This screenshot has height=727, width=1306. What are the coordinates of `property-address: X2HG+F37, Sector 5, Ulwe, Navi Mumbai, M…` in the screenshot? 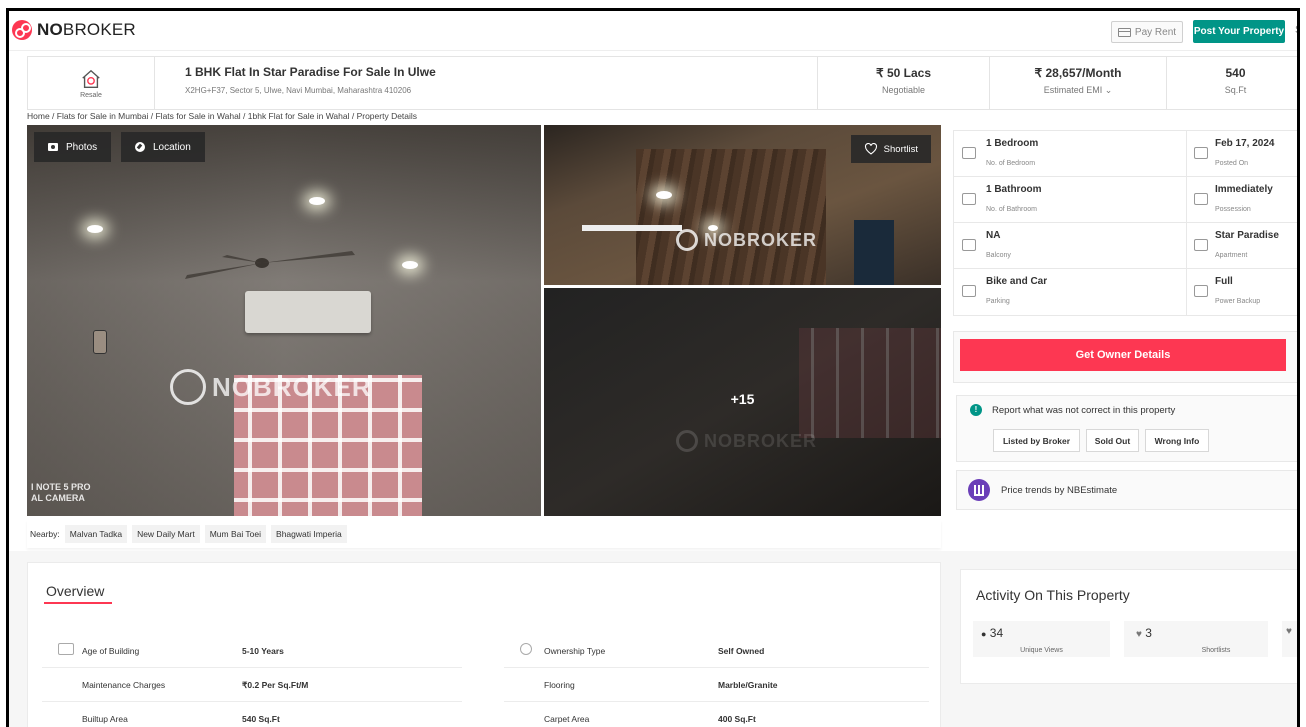 It's located at (298, 90).